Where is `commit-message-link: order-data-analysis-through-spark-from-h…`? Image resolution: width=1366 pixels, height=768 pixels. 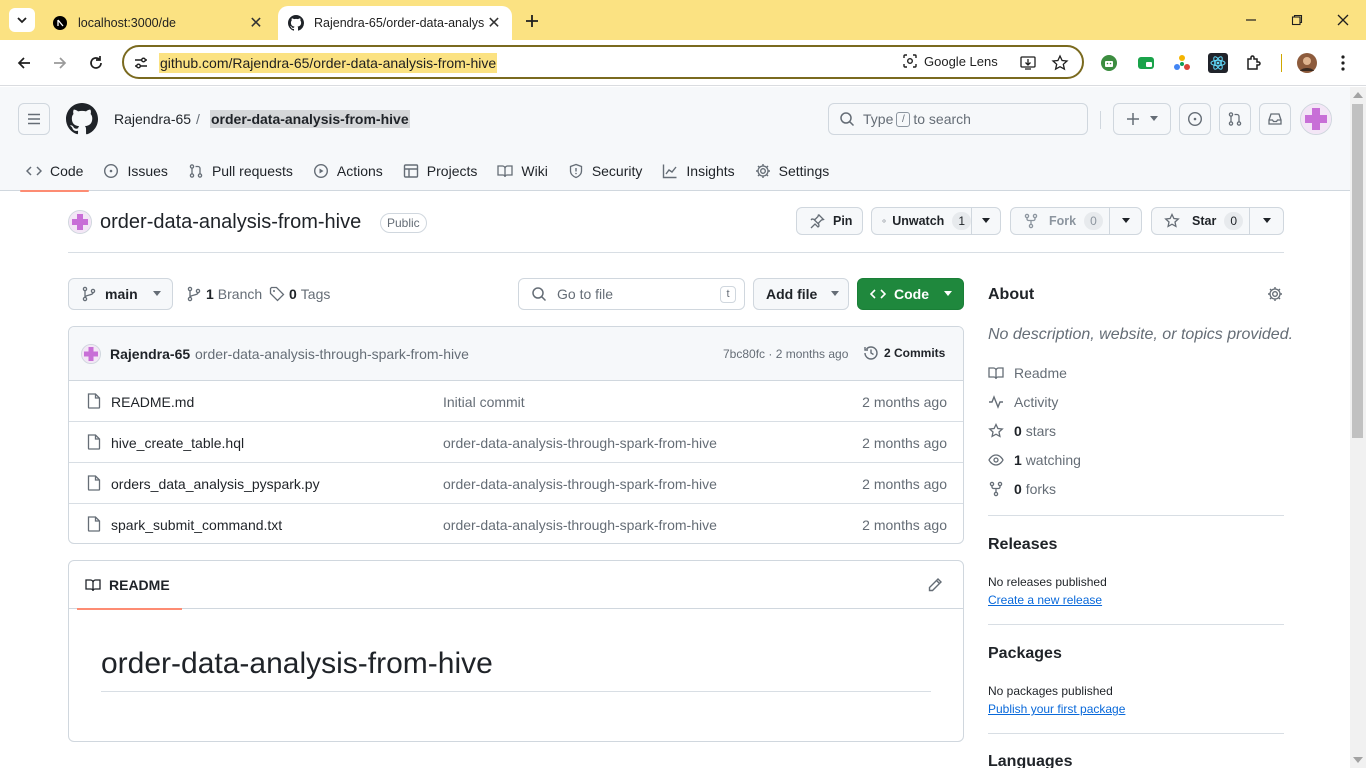
commit-message-link: order-data-analysis-through-spark-from-h… is located at coordinates (332, 354).